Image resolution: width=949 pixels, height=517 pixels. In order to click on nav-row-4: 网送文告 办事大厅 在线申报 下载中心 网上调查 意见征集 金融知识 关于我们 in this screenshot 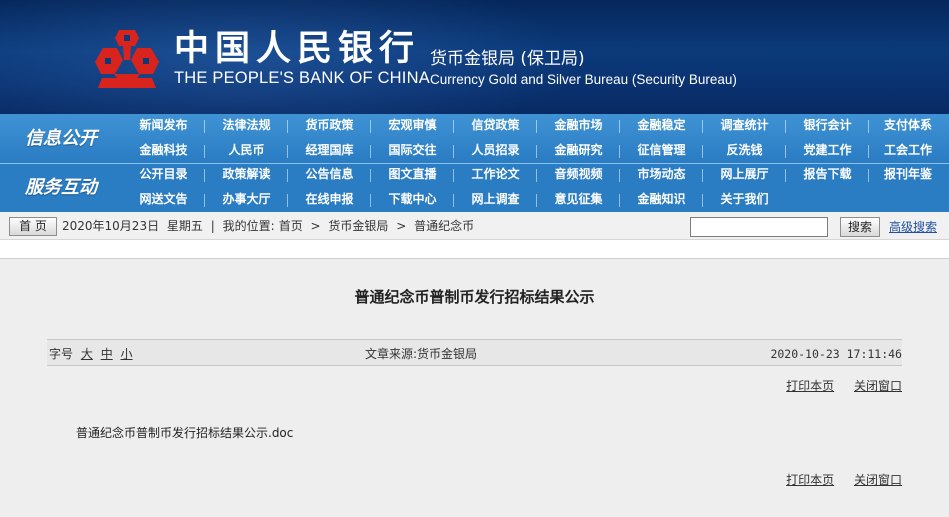, I will do `click(535, 200)`.